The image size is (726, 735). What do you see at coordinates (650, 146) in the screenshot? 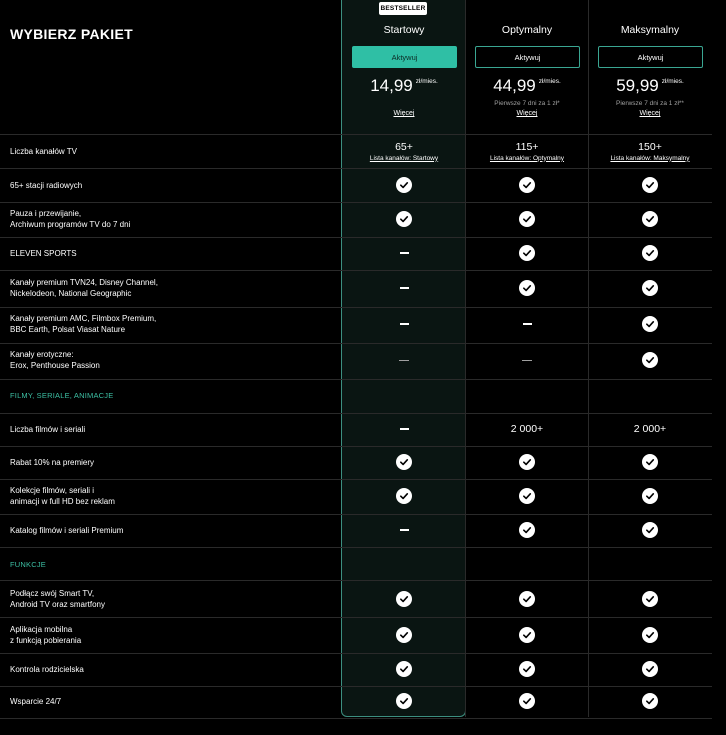
I see `channel-count: 150+` at bounding box center [650, 146].